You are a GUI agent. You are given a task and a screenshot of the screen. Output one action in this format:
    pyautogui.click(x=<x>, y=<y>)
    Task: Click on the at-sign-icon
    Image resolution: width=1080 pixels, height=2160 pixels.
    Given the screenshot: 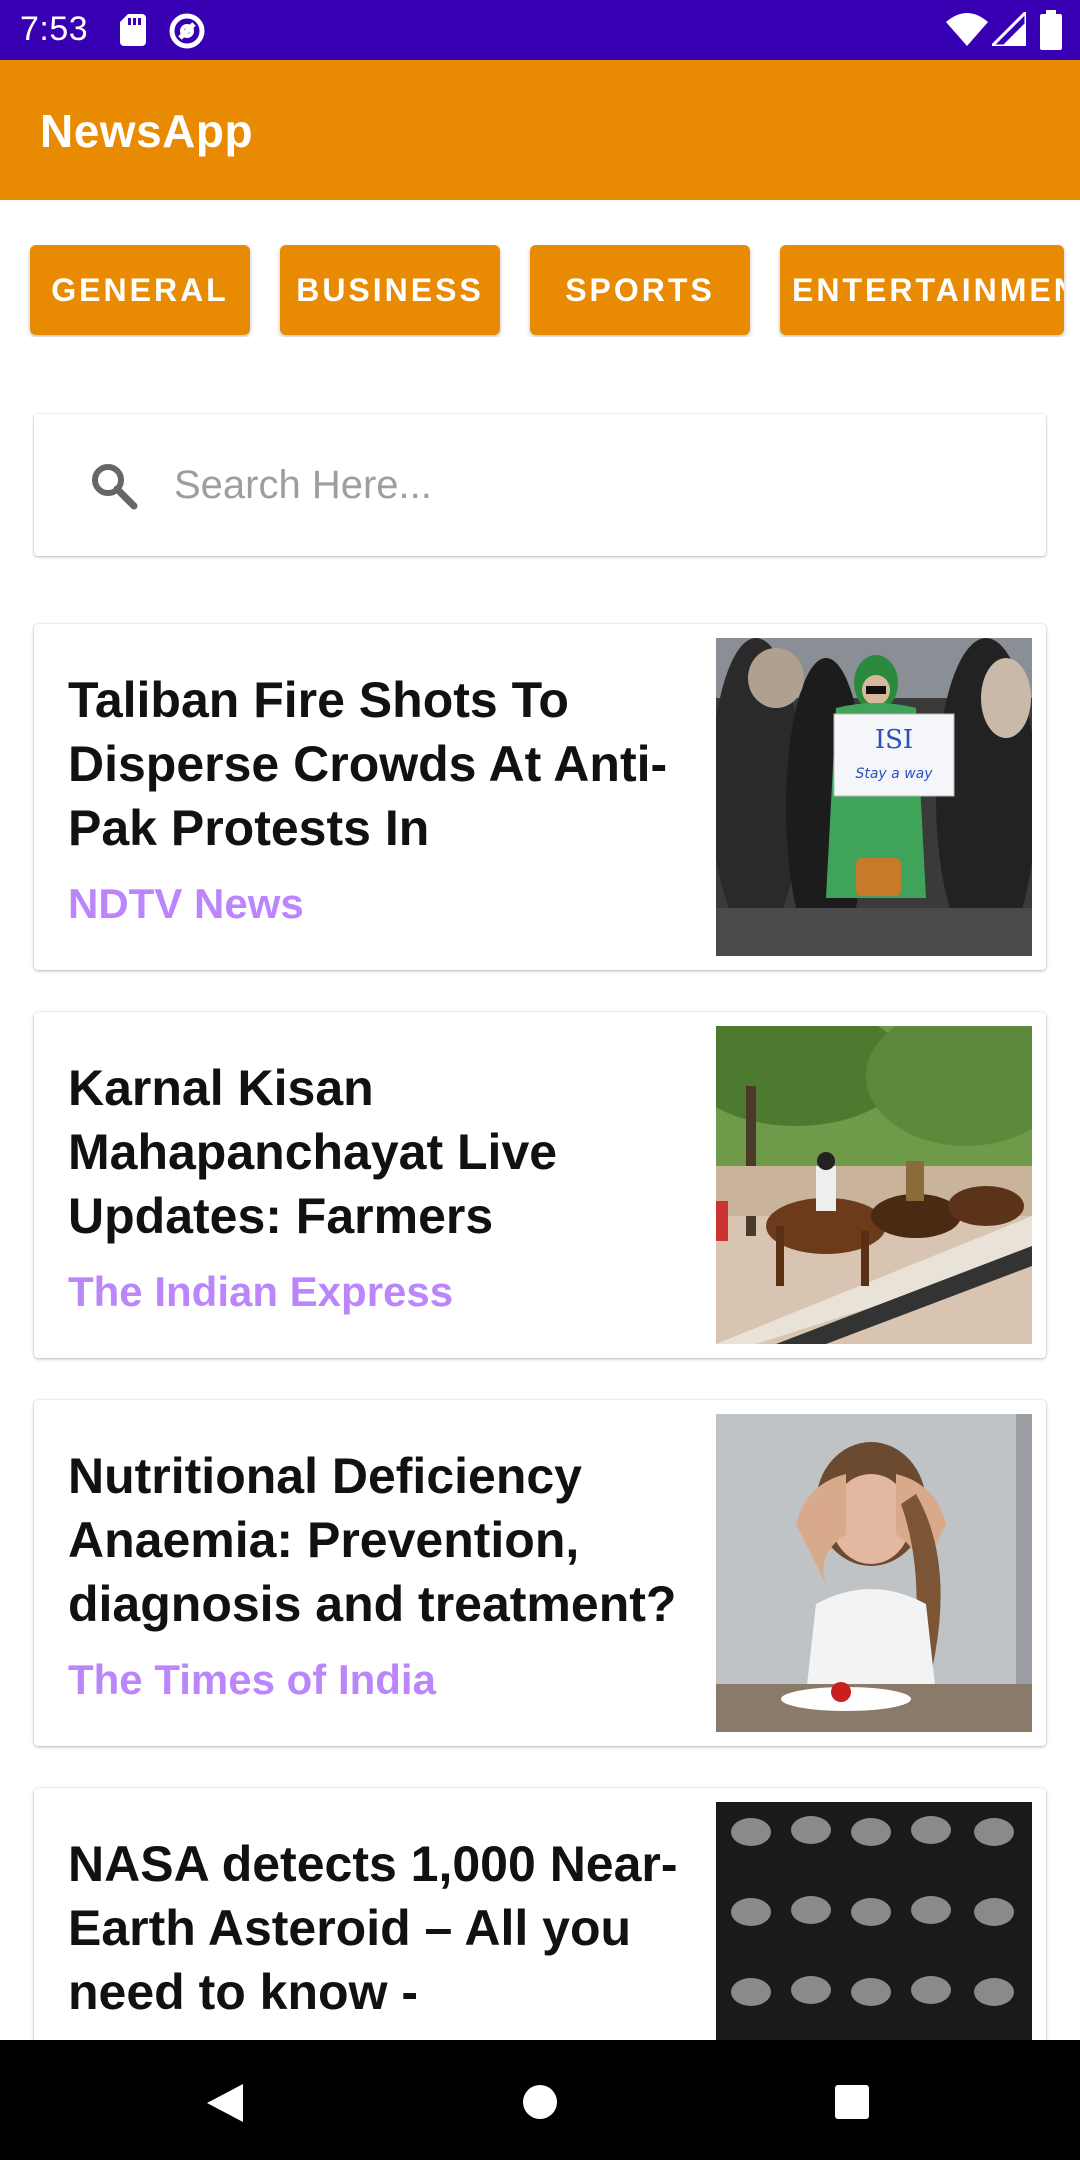 What is the action you would take?
    pyautogui.click(x=187, y=31)
    